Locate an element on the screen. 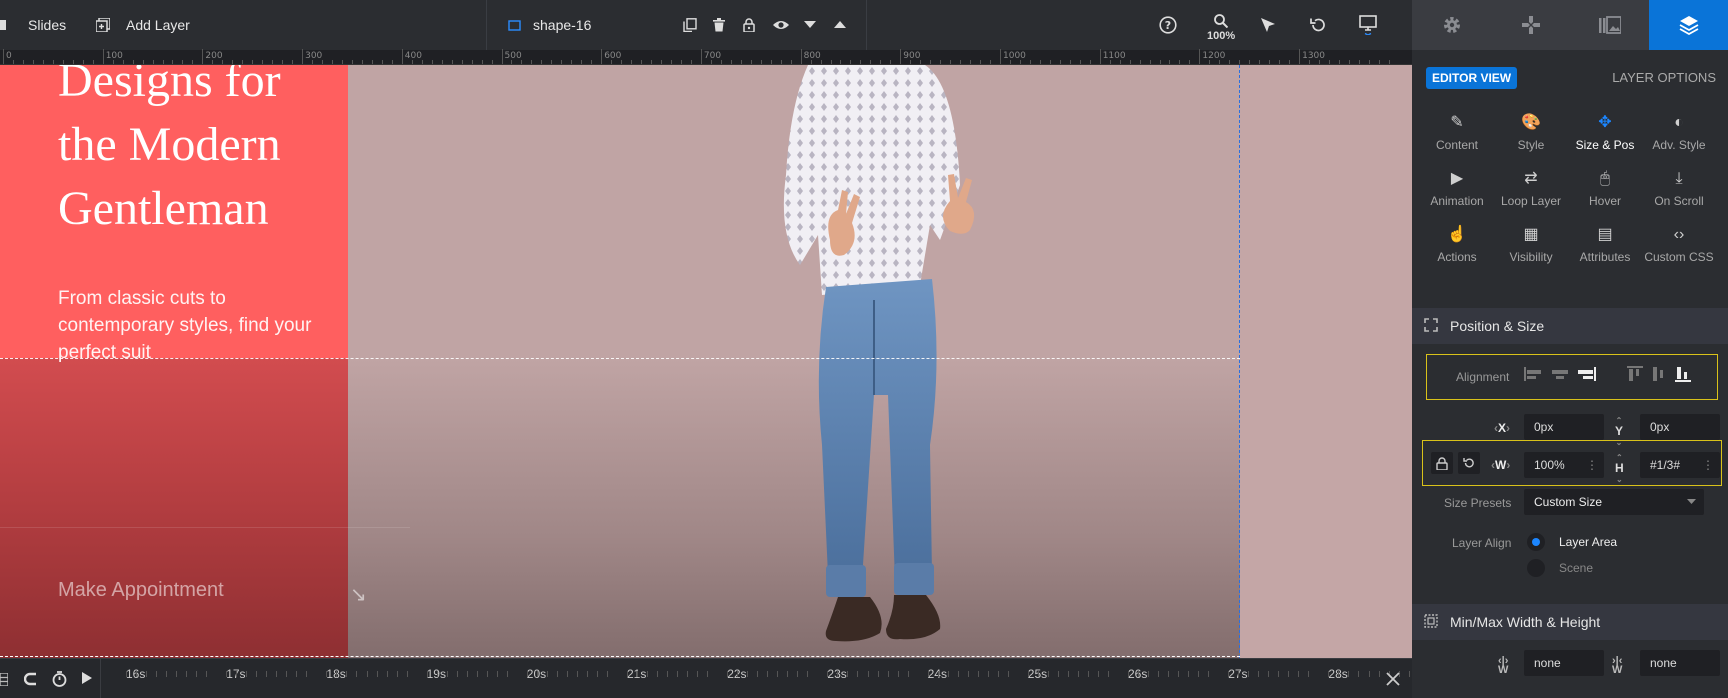 Image resolution: width=1728 pixels, height=698 pixels. height-menu-icon: ⋮ is located at coordinates (1708, 465).